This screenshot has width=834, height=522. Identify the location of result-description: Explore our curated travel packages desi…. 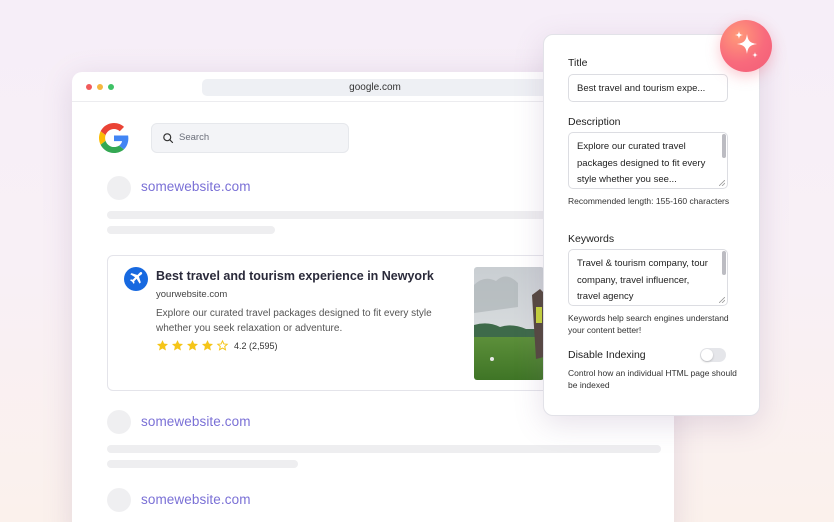
(294, 321).